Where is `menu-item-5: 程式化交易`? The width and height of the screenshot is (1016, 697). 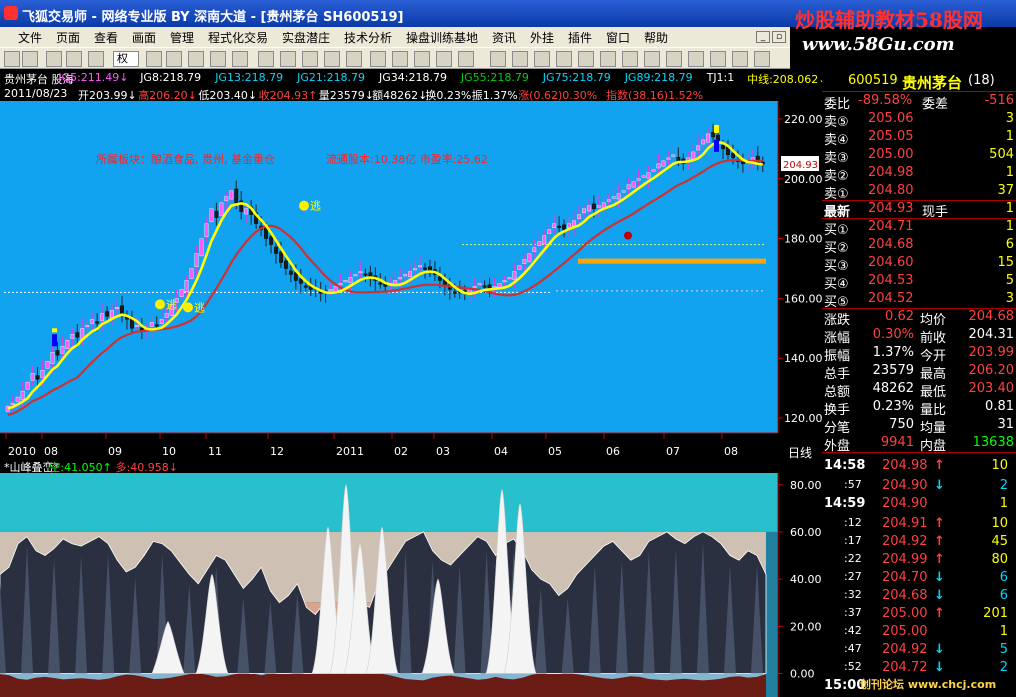 menu-item-5: 程式化交易 is located at coordinates (238, 37).